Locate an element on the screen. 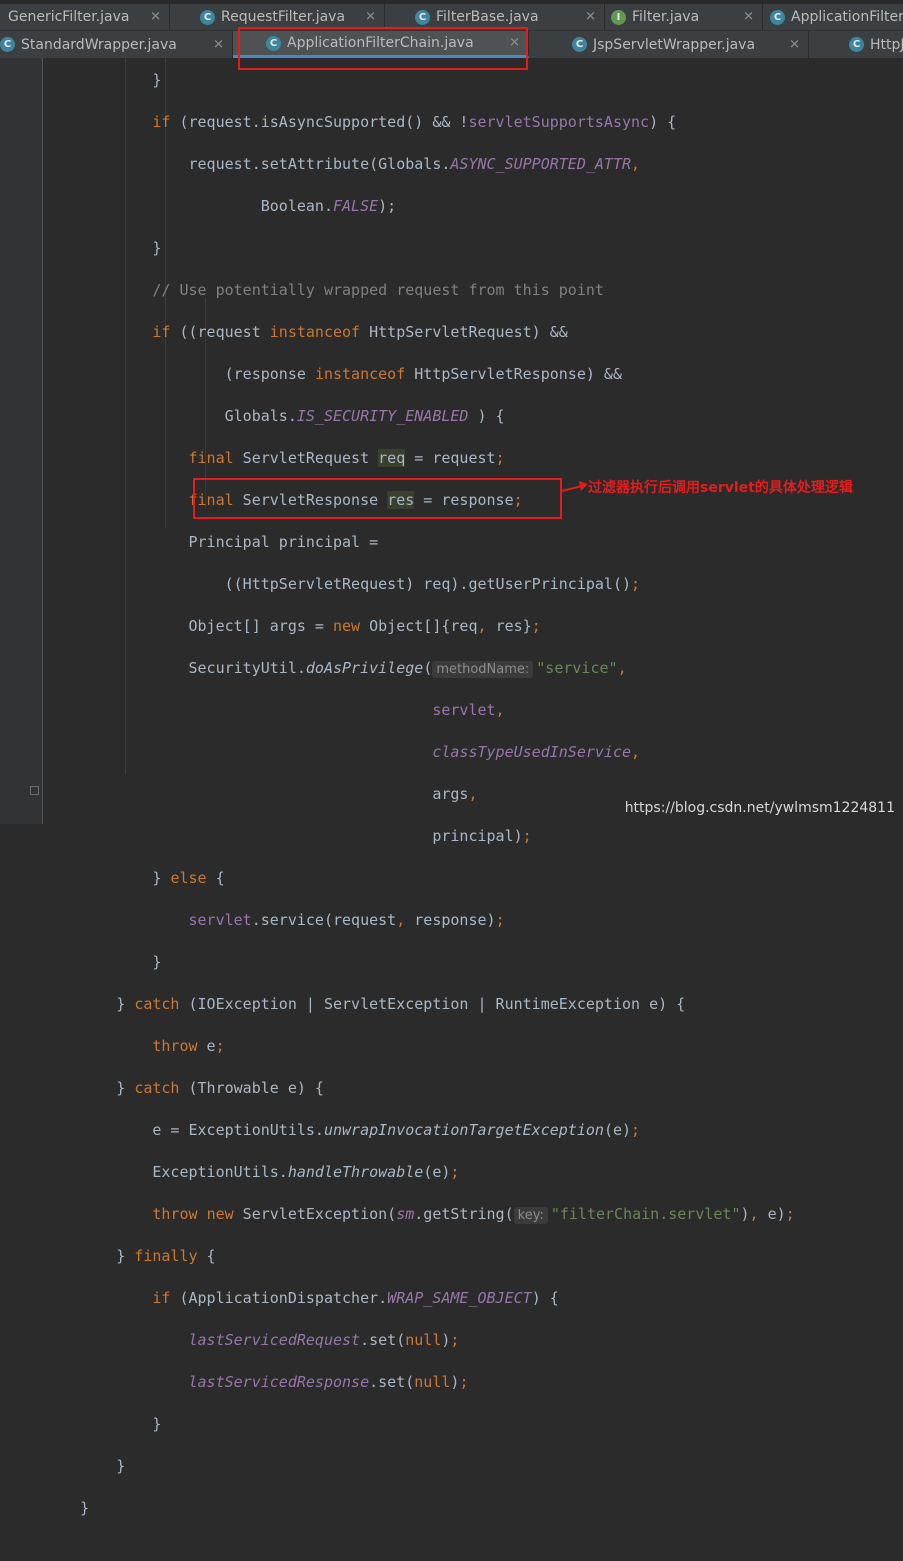 This screenshot has width=903, height=1561. tab-label: Filter.java is located at coordinates (666, 17).